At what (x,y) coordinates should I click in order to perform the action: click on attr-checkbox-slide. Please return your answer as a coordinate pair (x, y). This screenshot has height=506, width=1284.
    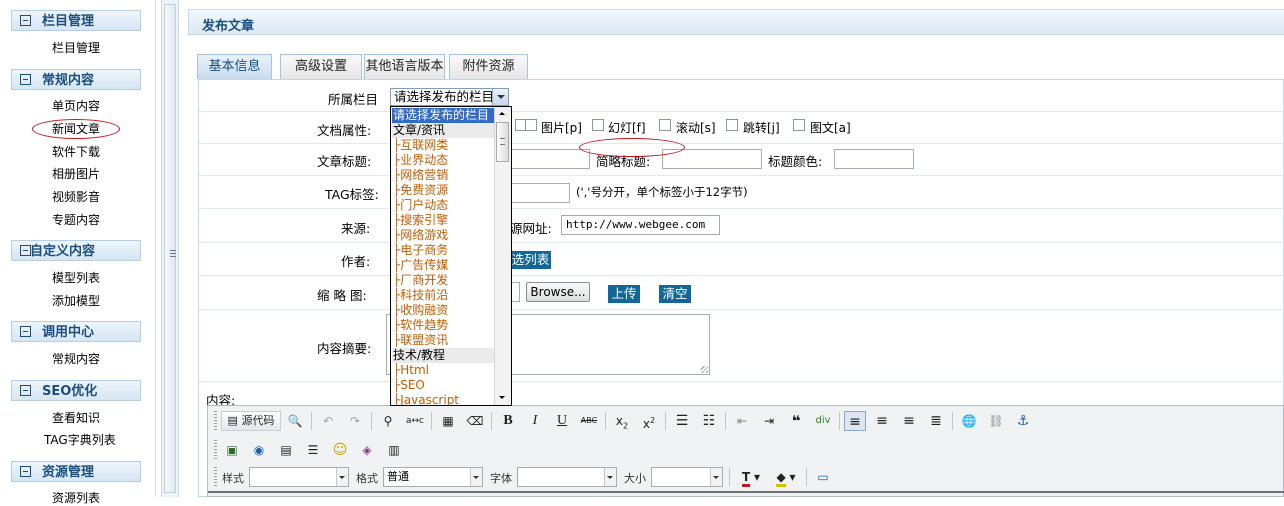
    Looking at the image, I should click on (598, 125).